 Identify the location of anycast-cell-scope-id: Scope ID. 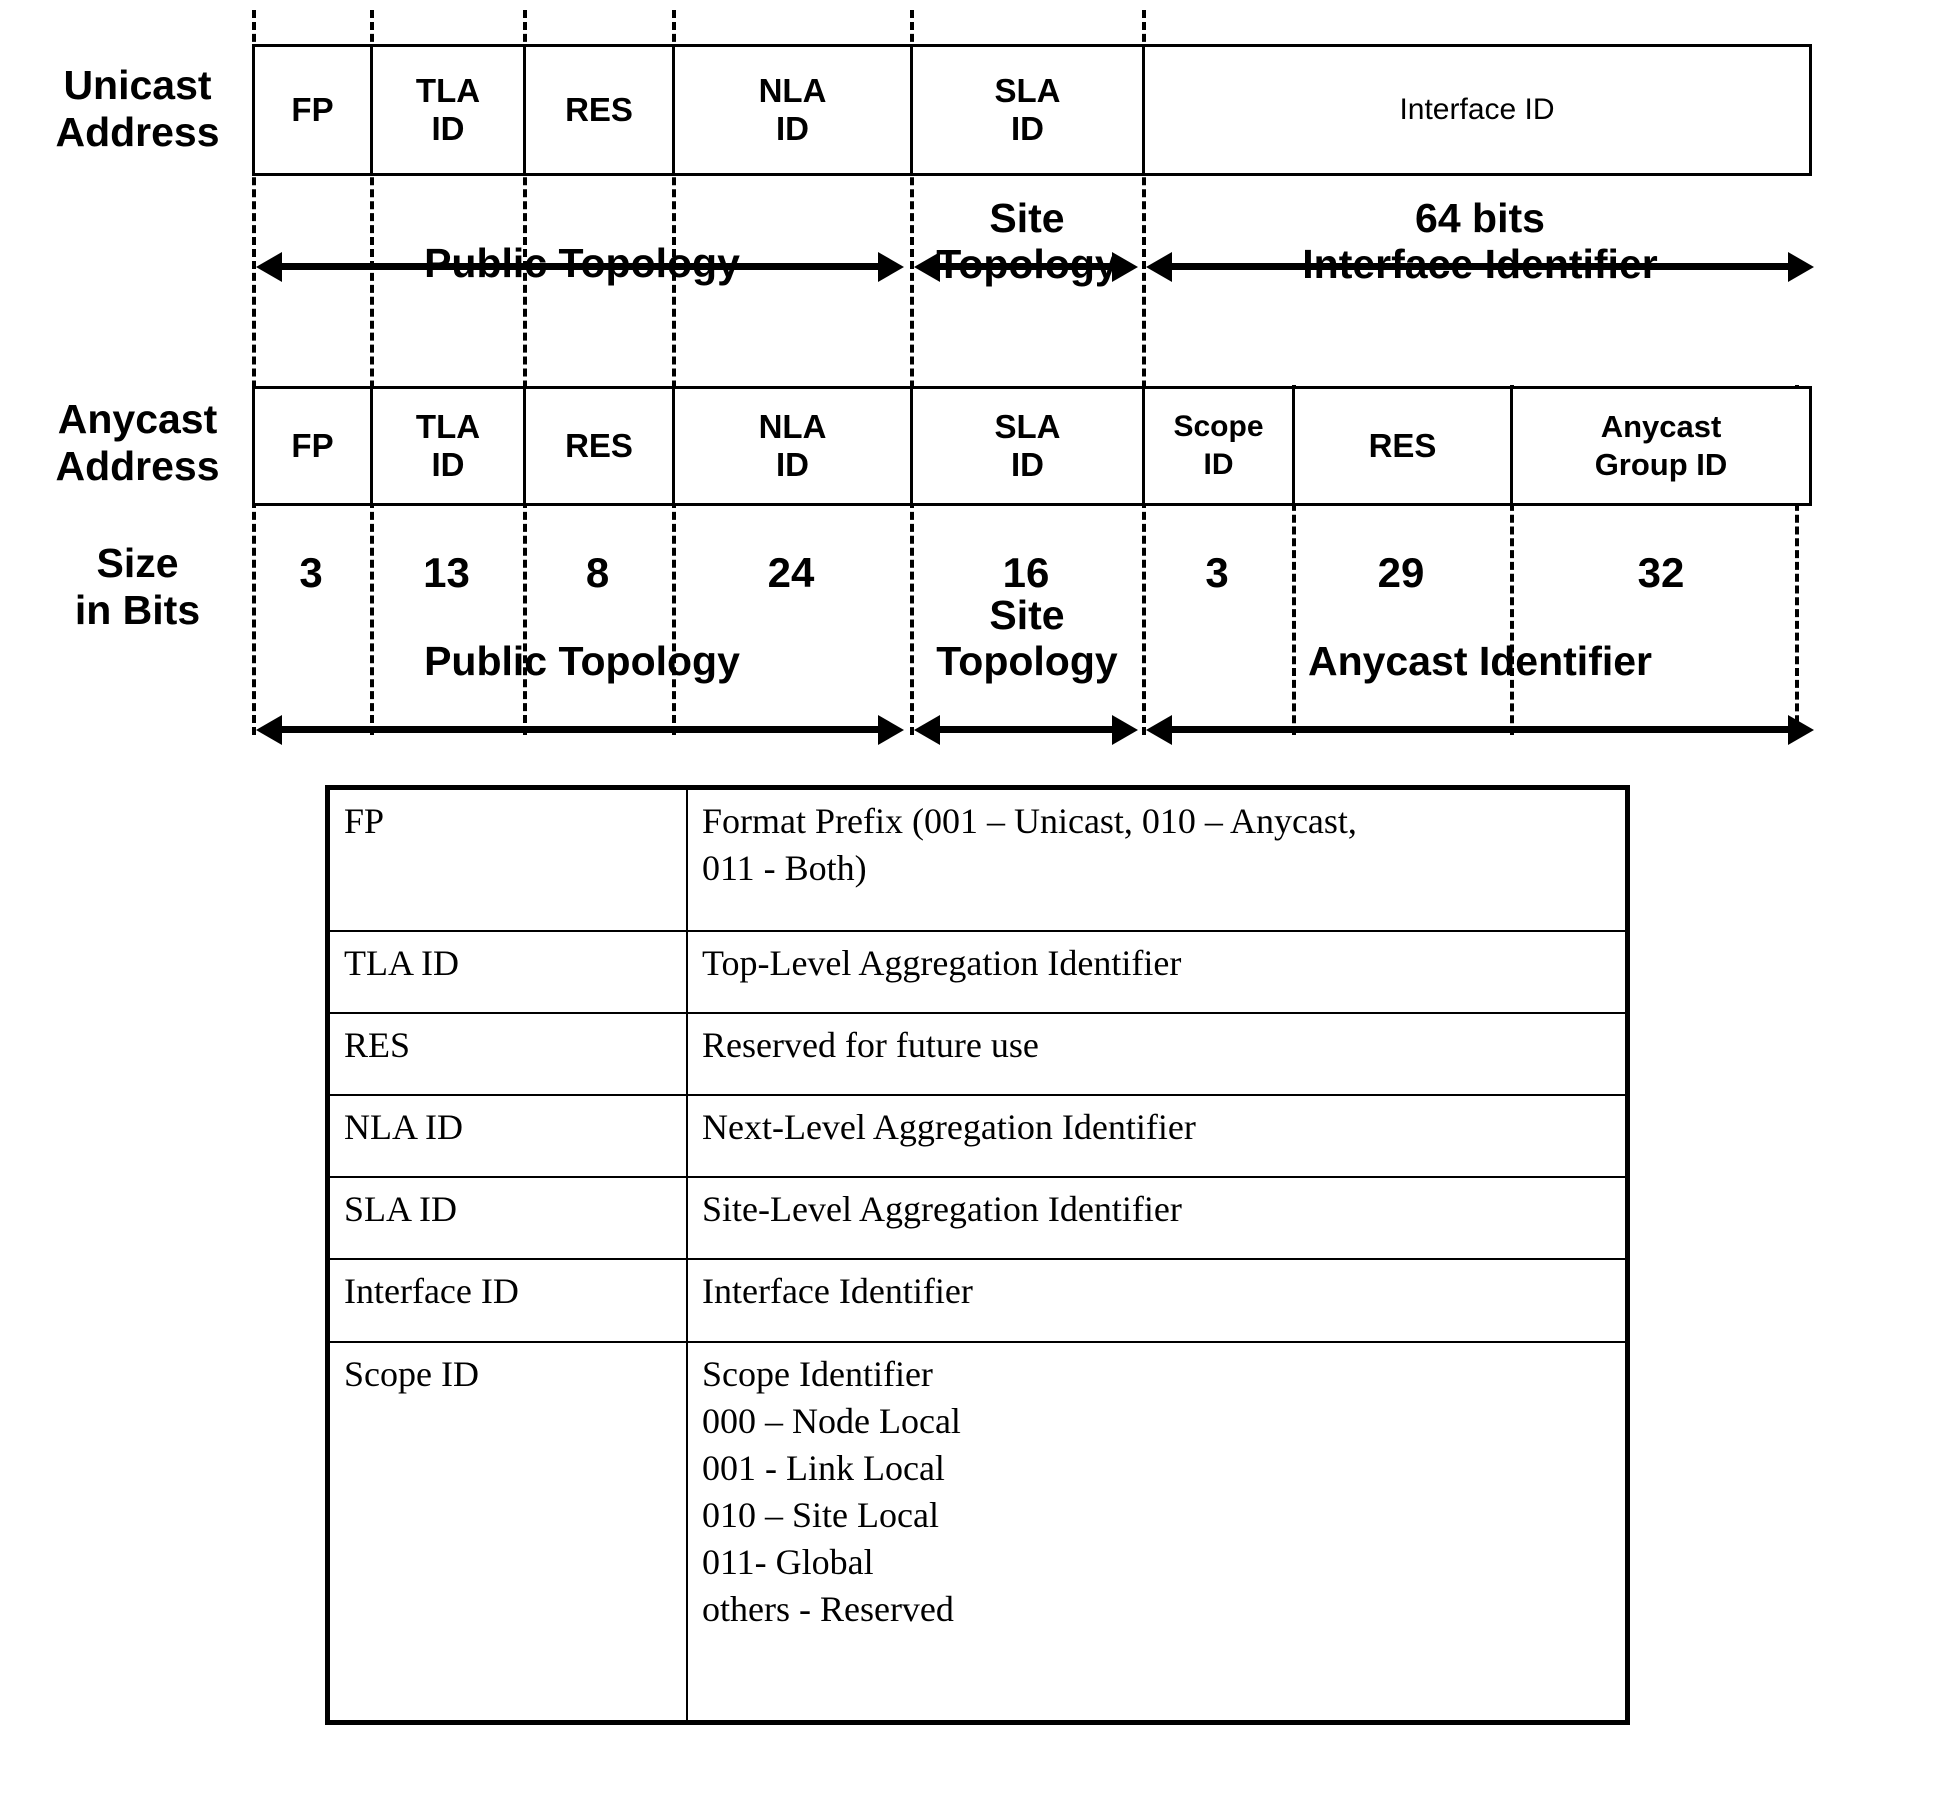
(1220, 446).